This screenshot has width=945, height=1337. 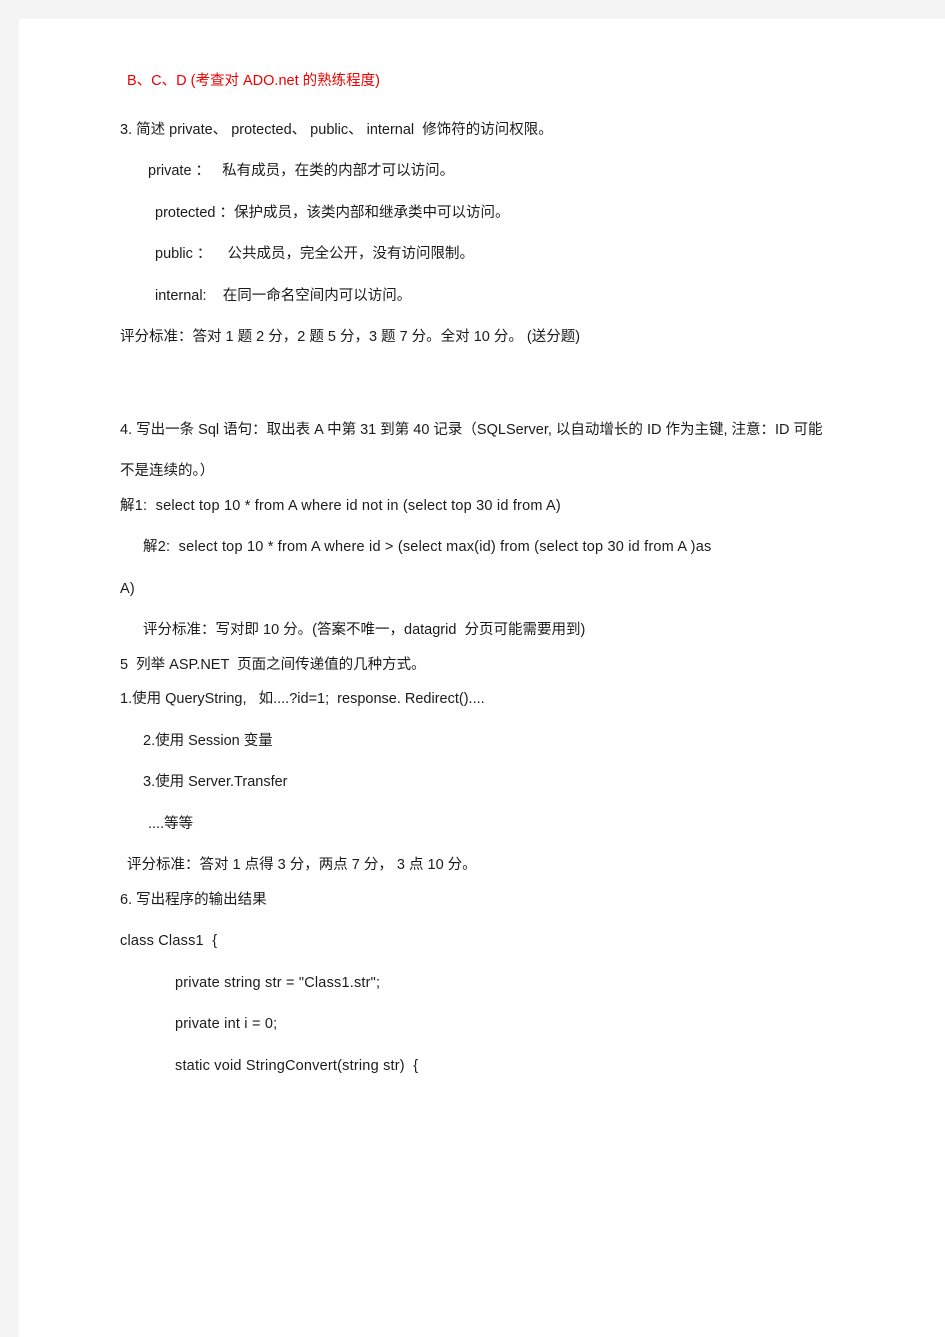 I want to click on question-6-heading: 6. 写出程序的输出结果, so click(x=193, y=899).